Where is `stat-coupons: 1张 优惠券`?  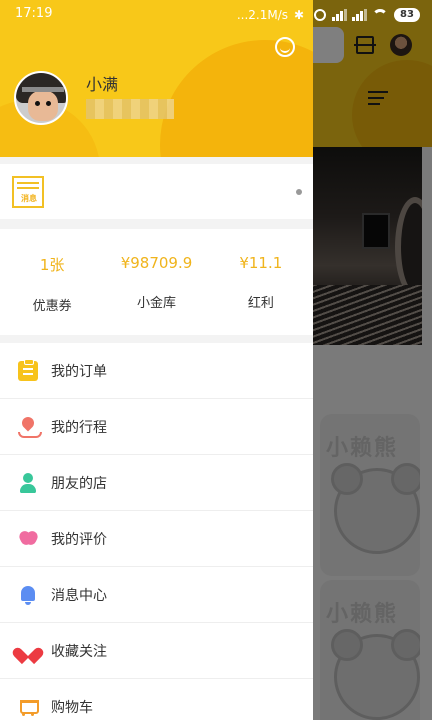
stat-coupons: 1张 优惠券 is located at coordinates (52, 282).